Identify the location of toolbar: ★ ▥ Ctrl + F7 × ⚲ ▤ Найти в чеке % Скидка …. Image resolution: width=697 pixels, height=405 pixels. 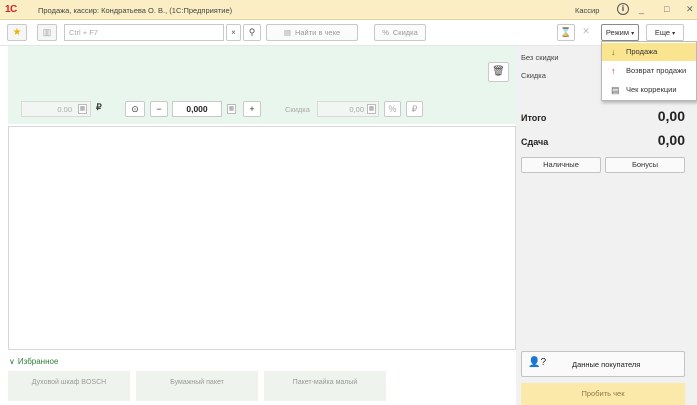
(348, 33).